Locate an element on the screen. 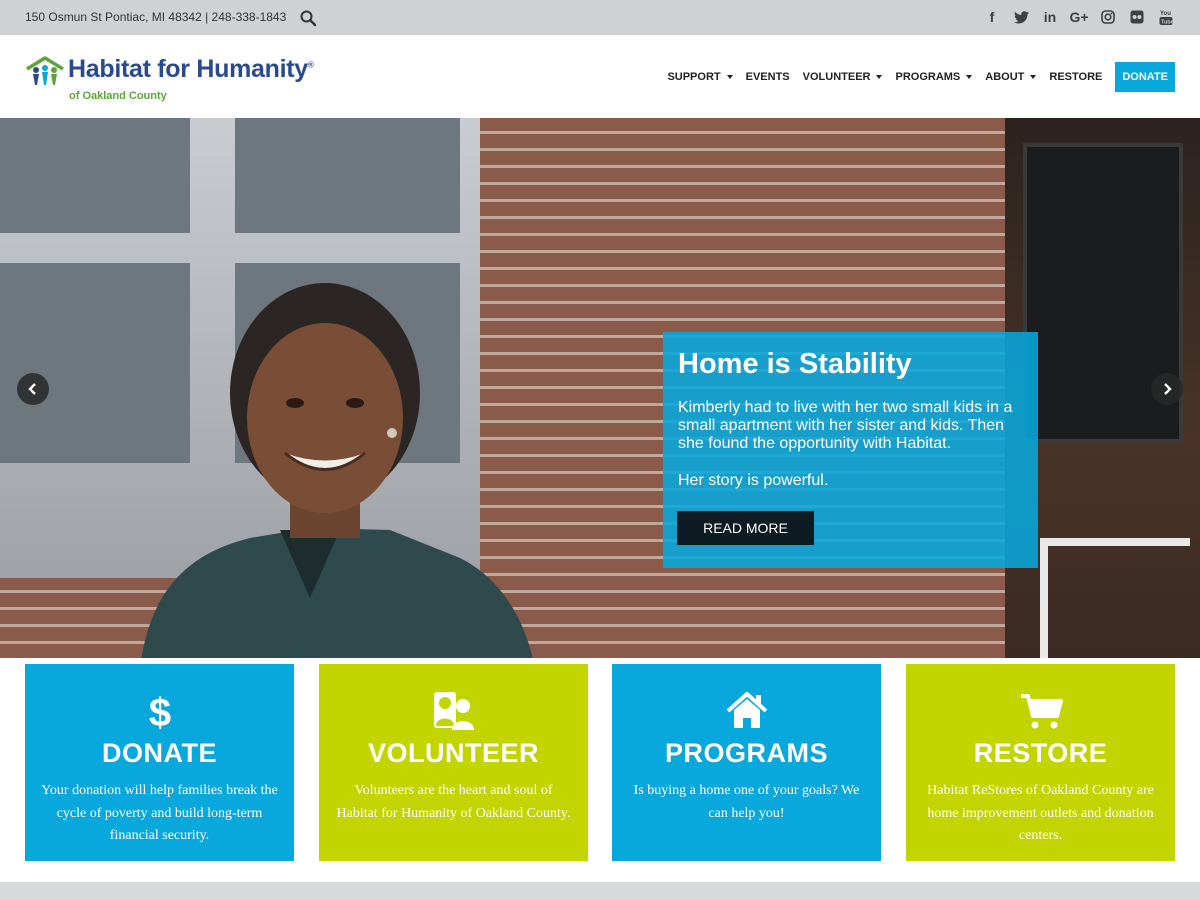 The image size is (1200, 900). youtube-icon: You Tube is located at coordinates (1166, 17).